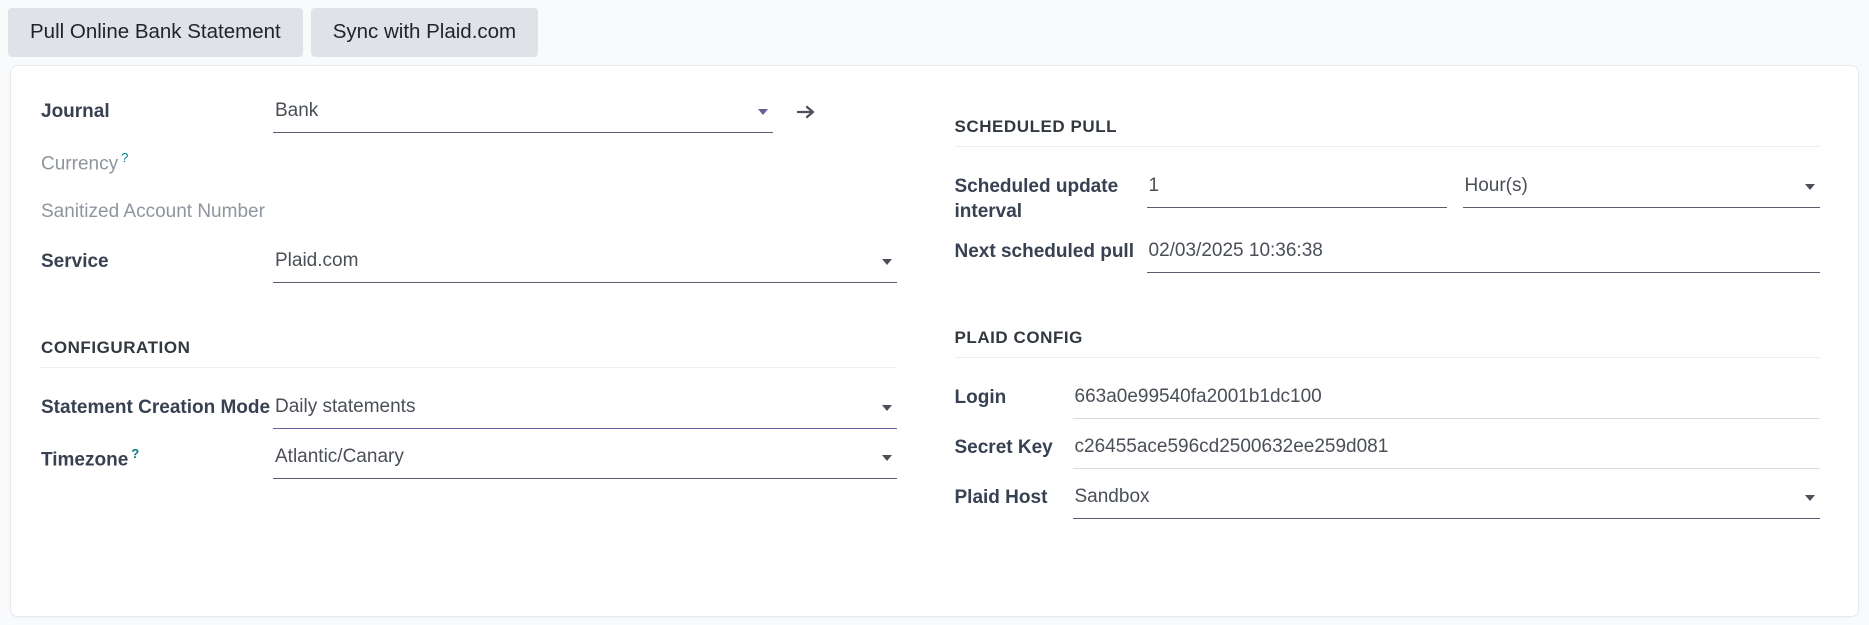 The width and height of the screenshot is (1869, 625). I want to click on next-scheduled-pull-input: 02/03/2025 10:36:38, so click(1483, 252).